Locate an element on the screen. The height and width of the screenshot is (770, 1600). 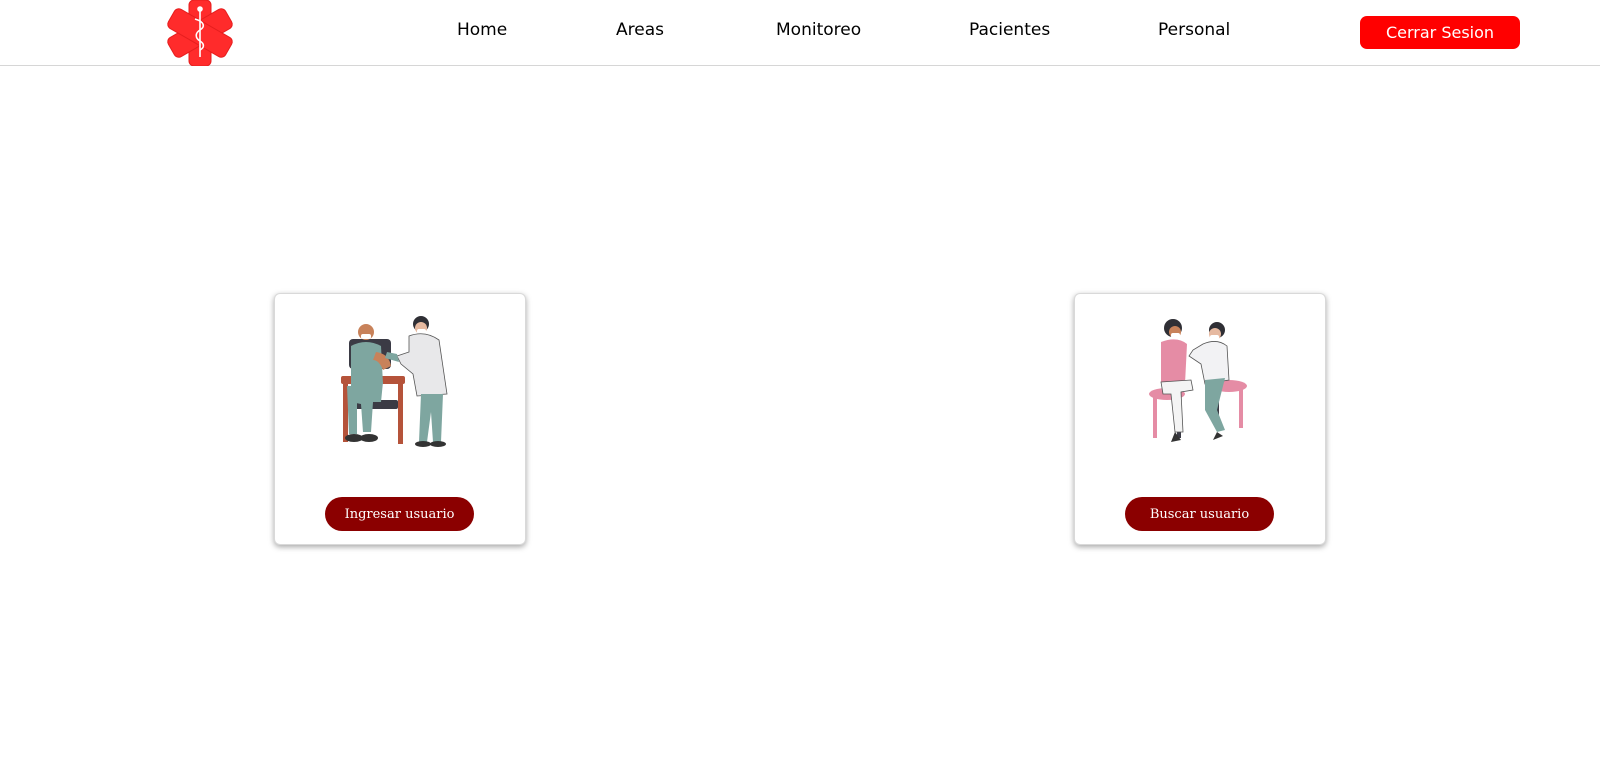
nav-monitoreo: Monitoreo is located at coordinates (818, 30).